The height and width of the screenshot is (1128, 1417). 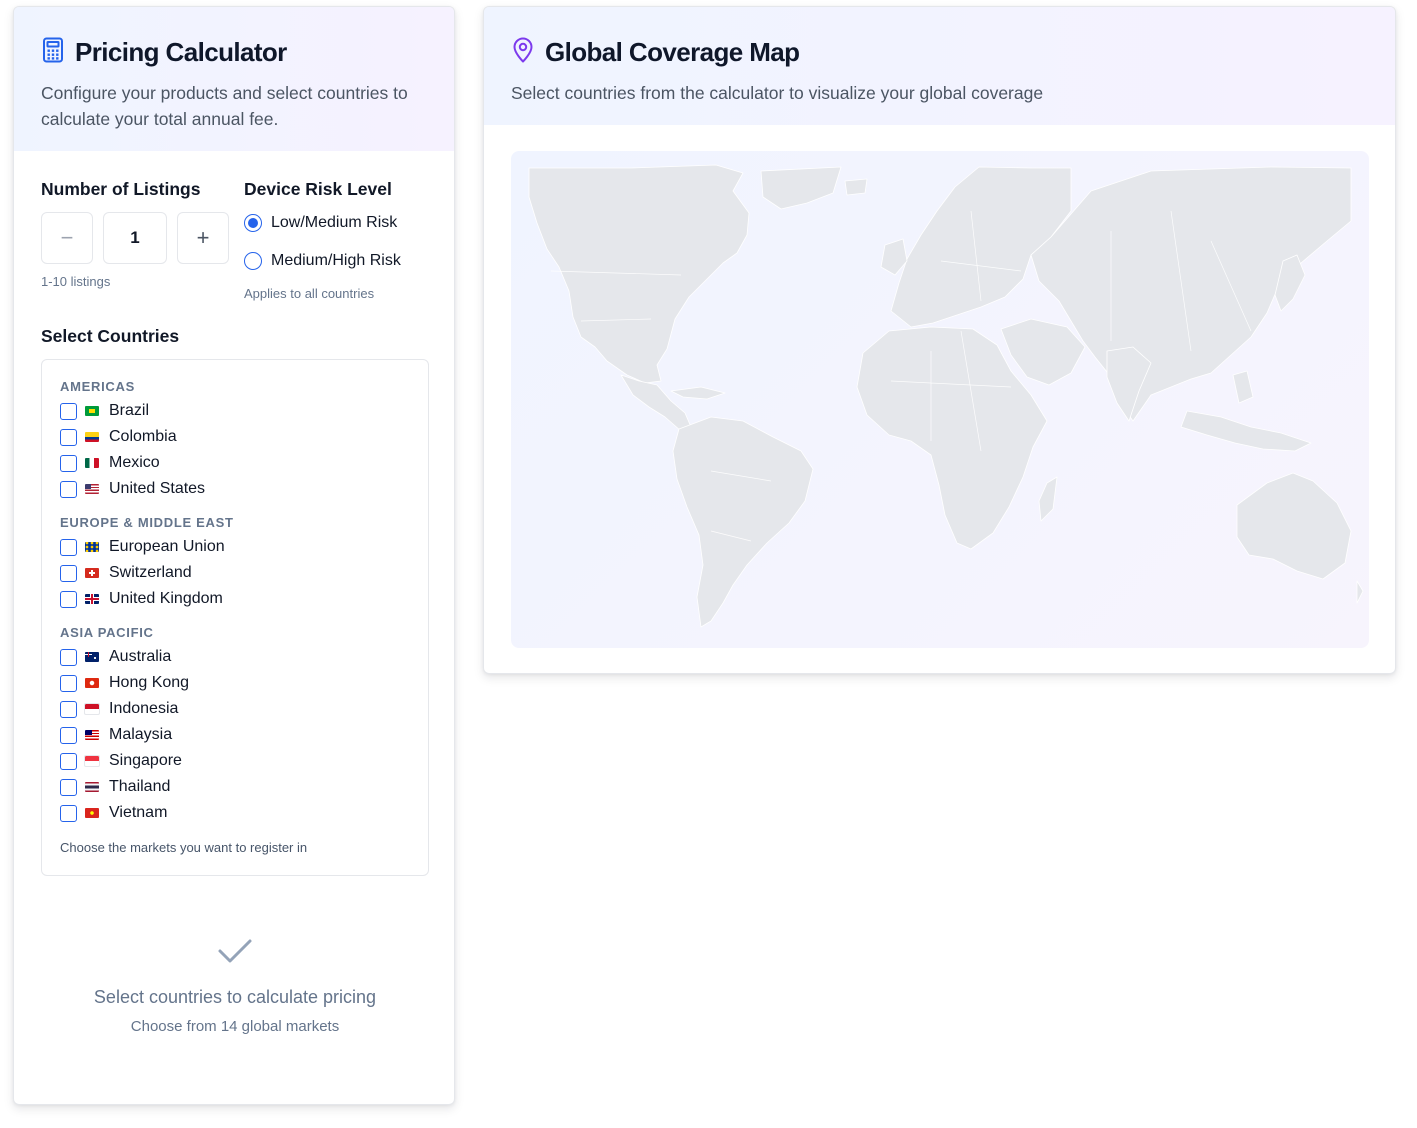 What do you see at coordinates (1360, 592) in the screenshot?
I see `new-zealand` at bounding box center [1360, 592].